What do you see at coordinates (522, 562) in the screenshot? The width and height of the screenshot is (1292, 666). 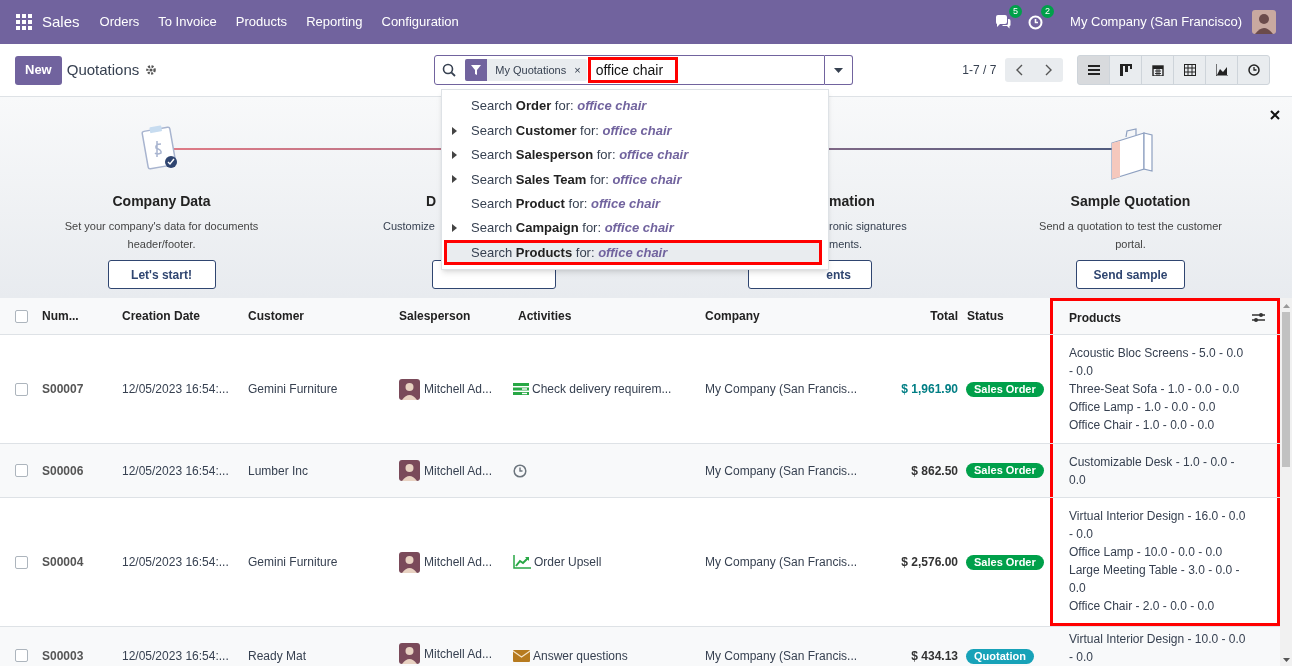 I see `trend-chart-icon` at bounding box center [522, 562].